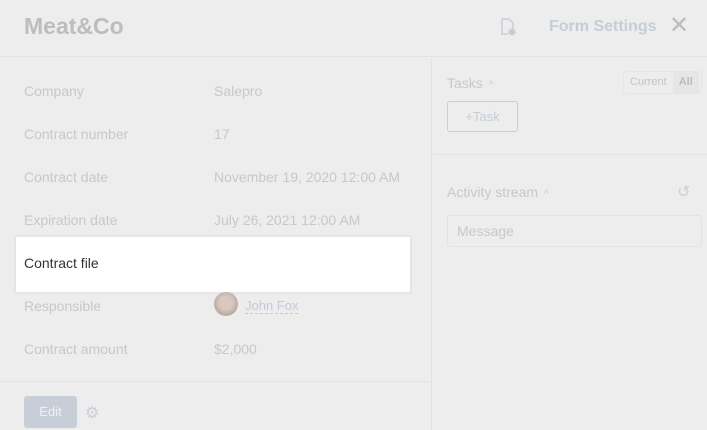  What do you see at coordinates (679, 26) in the screenshot?
I see `close-icon: ✕` at bounding box center [679, 26].